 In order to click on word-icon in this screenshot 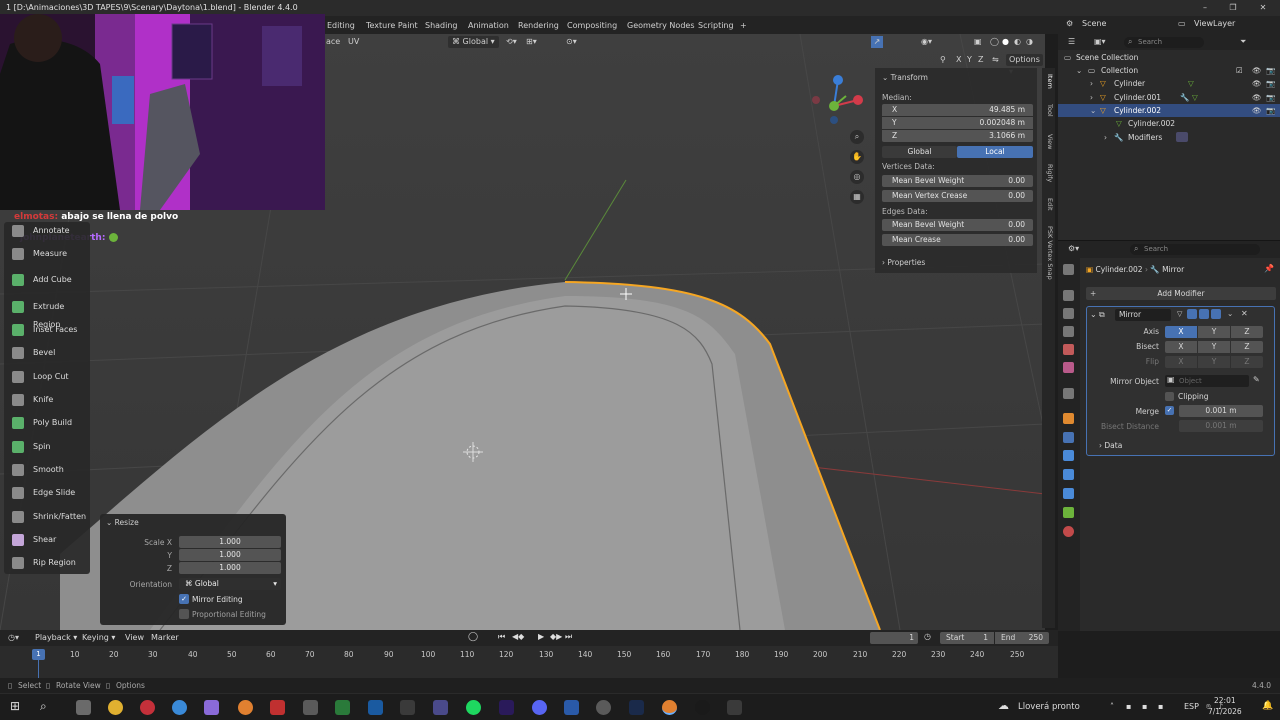, I will do `click(571, 707)`.